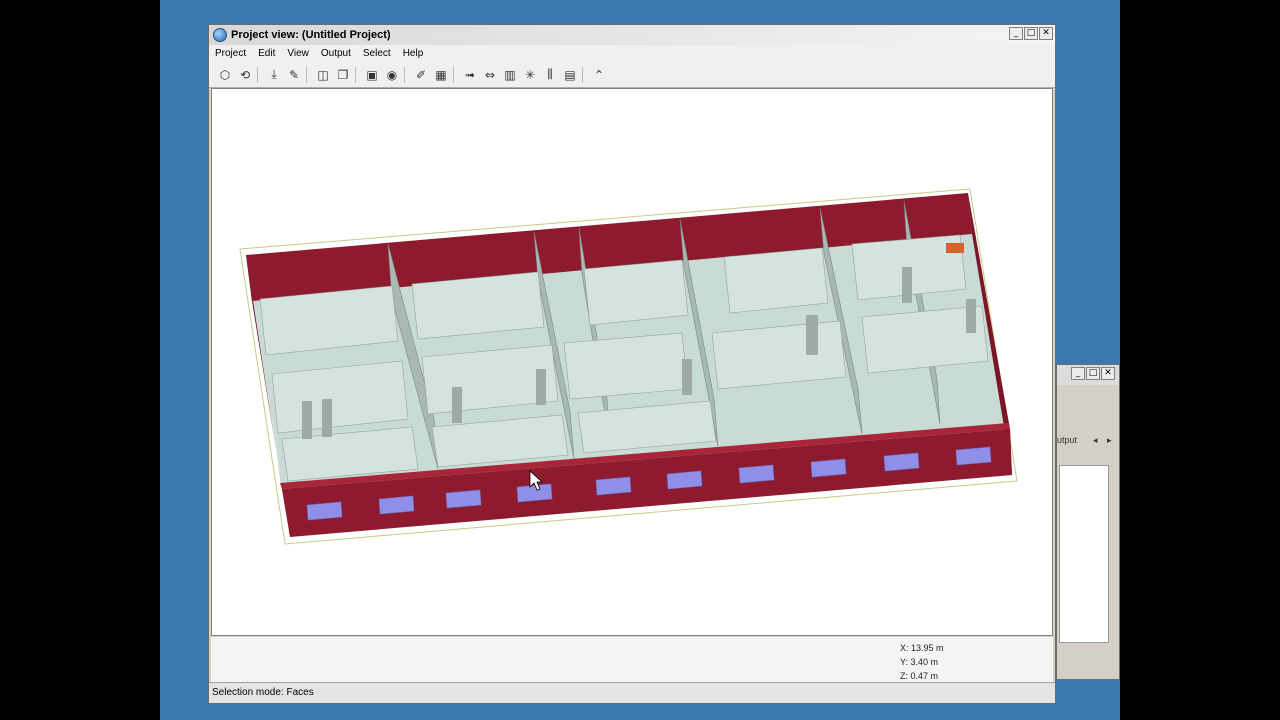  Describe the element at coordinates (530, 75) in the screenshot. I see `sun-icon: ✳` at that location.